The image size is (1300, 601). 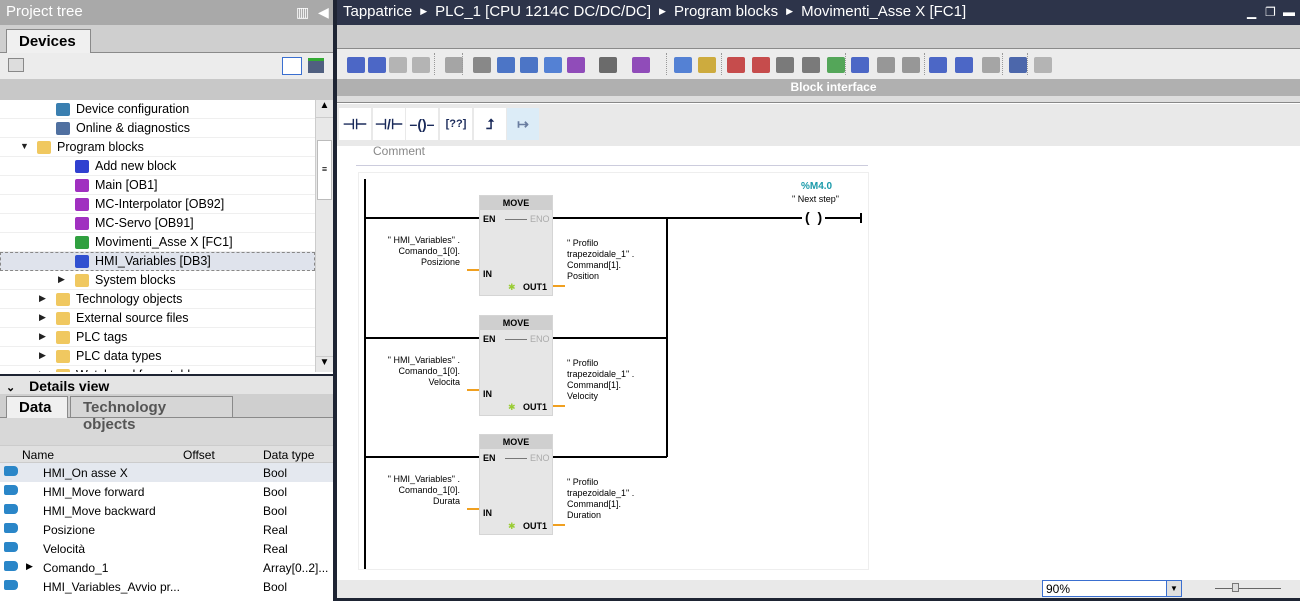 I want to click on input-operand: Velocita, so click(x=444, y=382).